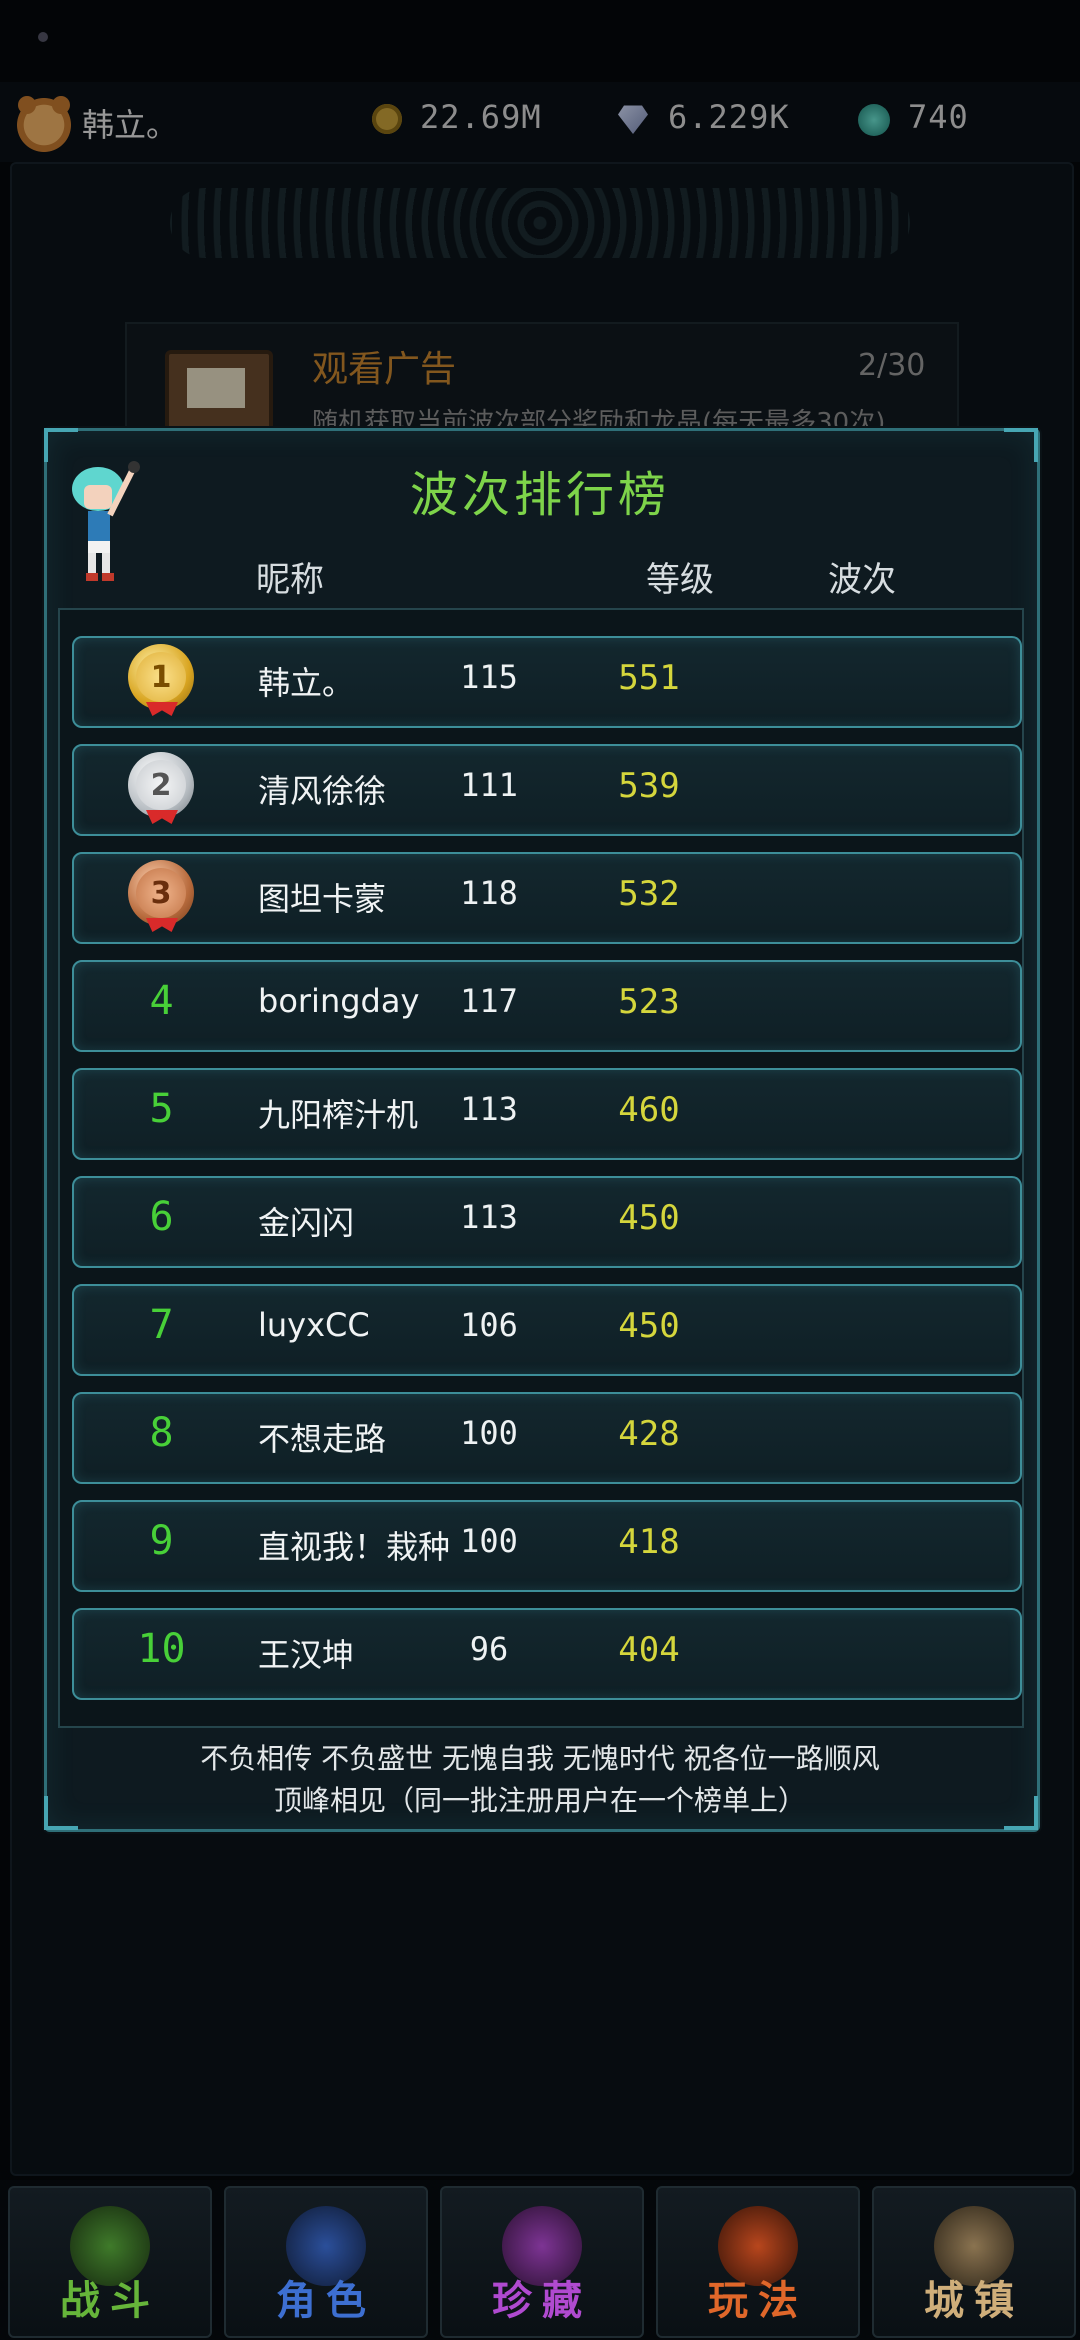 This screenshot has width=1080, height=2340. What do you see at coordinates (161, 788) in the screenshot?
I see `silver-medal-icon: 2` at bounding box center [161, 788].